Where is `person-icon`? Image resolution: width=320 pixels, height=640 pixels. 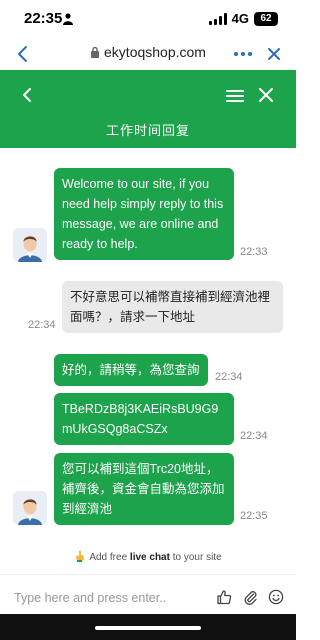 person-icon is located at coordinates (68, 19).